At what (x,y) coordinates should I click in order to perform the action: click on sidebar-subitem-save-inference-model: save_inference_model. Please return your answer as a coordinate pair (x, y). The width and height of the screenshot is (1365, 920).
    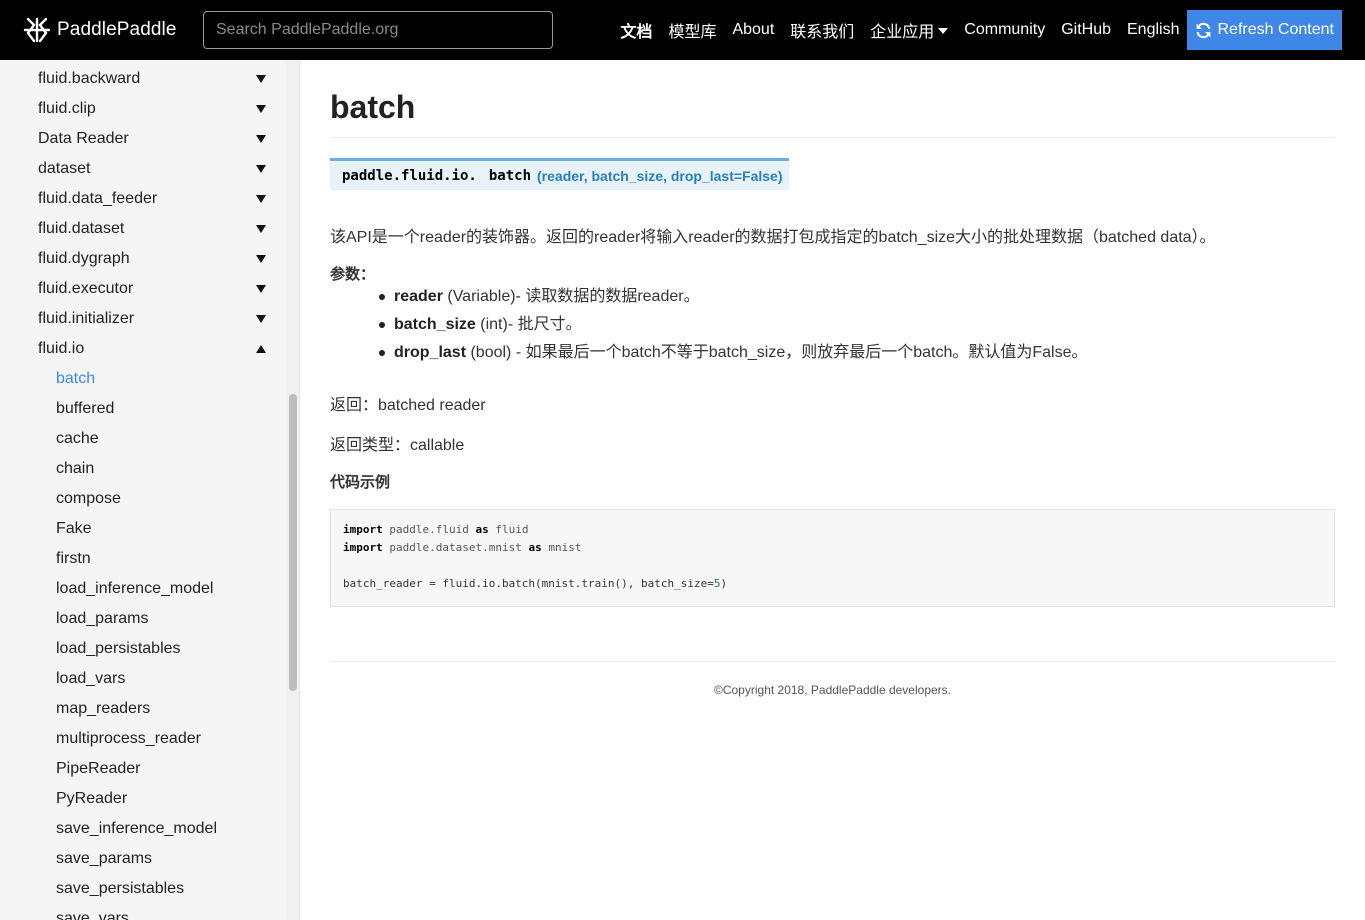
    Looking at the image, I should click on (166, 829).